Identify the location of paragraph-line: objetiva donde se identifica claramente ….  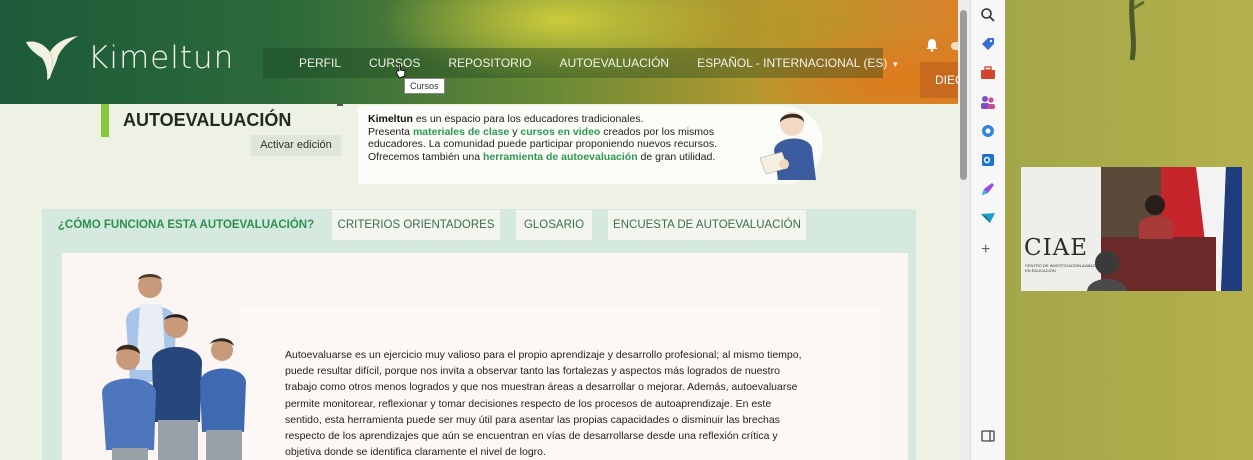
(415, 452).